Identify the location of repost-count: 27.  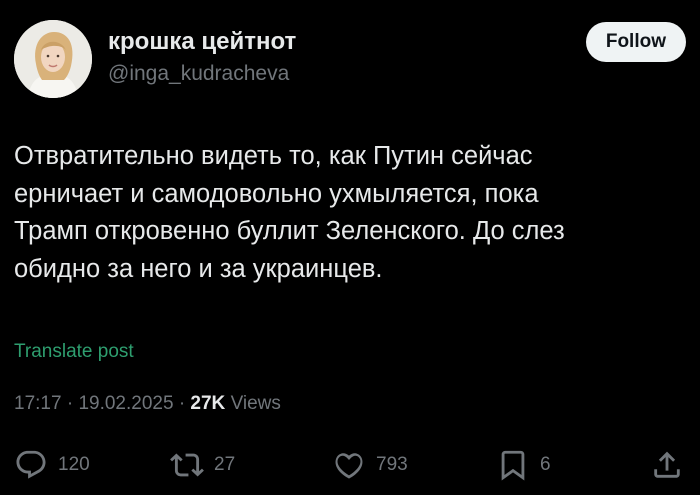
(225, 464).